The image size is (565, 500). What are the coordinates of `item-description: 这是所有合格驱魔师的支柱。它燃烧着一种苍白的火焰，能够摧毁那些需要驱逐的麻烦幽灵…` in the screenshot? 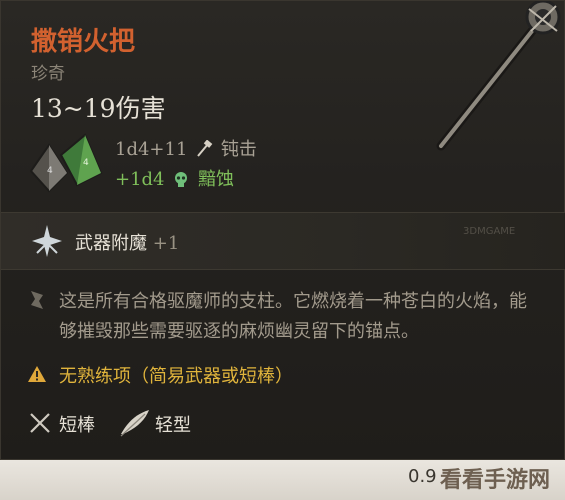 It's located at (293, 316).